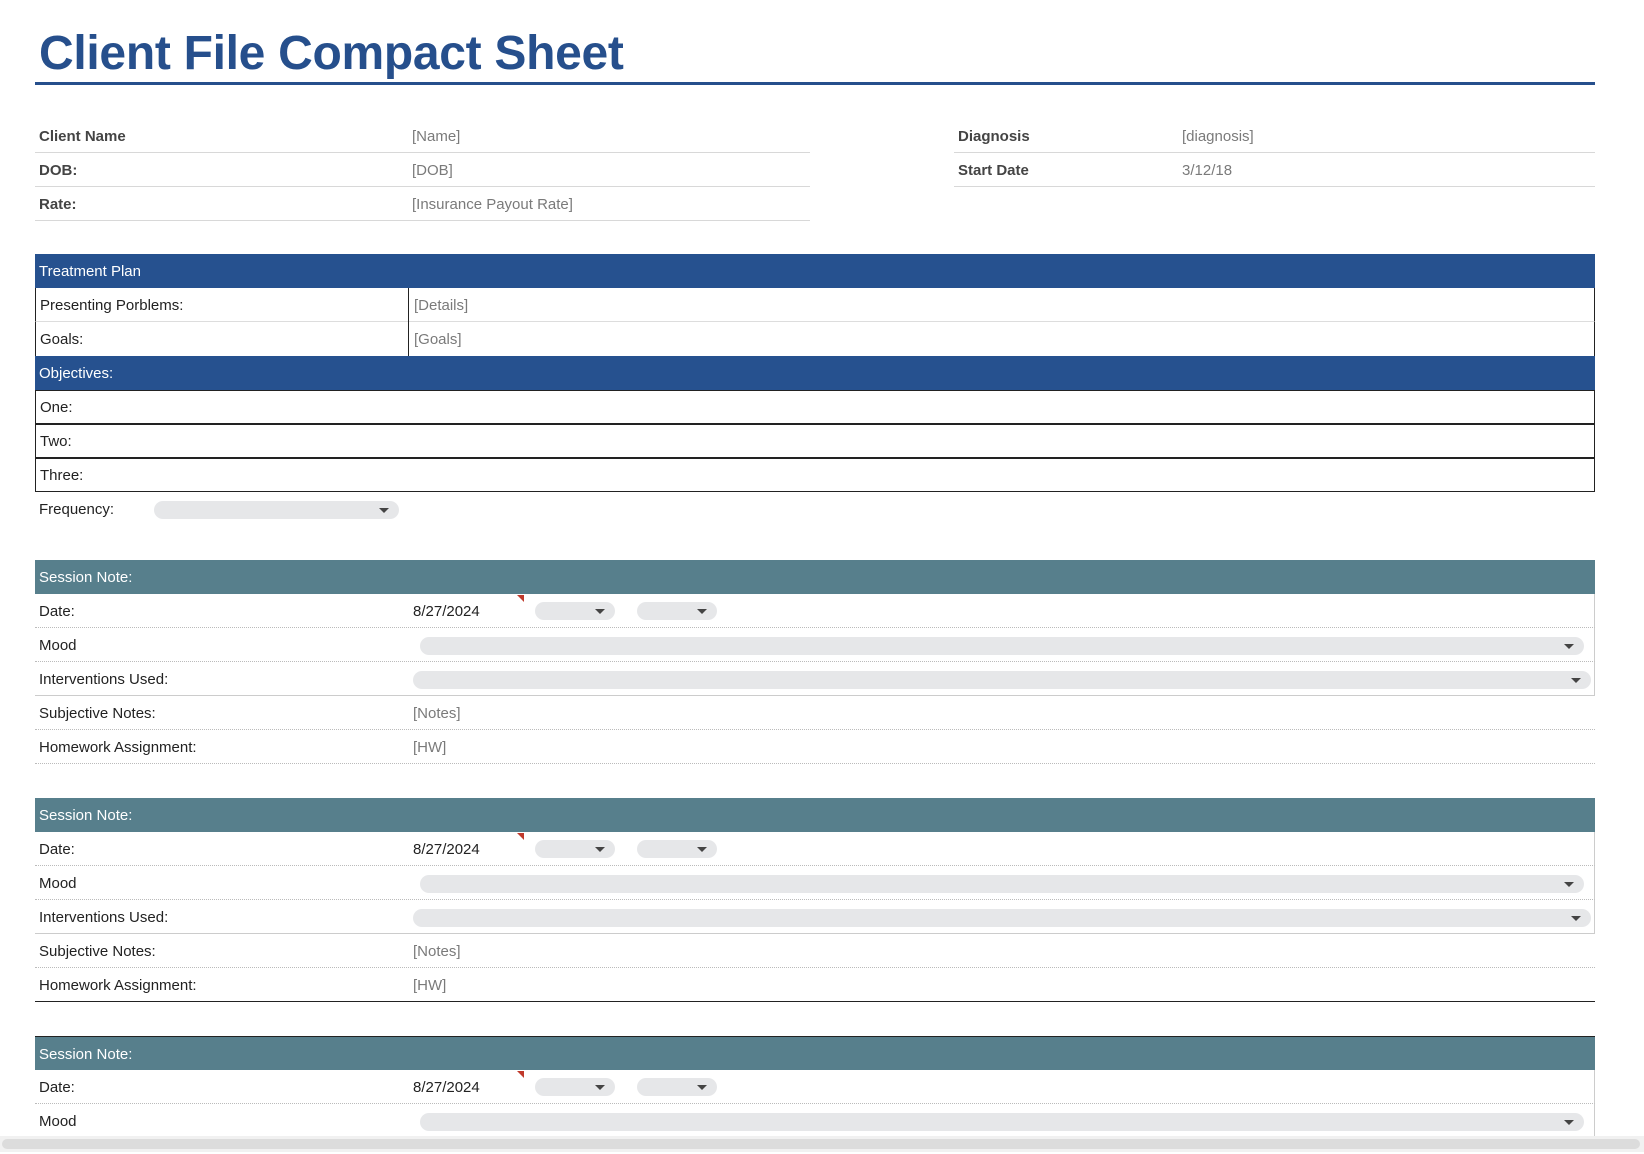 This screenshot has width=1644, height=1154. Describe the element at coordinates (815, 849) in the screenshot. I see `session-2-date-row: Date: 8/27/2024` at that location.